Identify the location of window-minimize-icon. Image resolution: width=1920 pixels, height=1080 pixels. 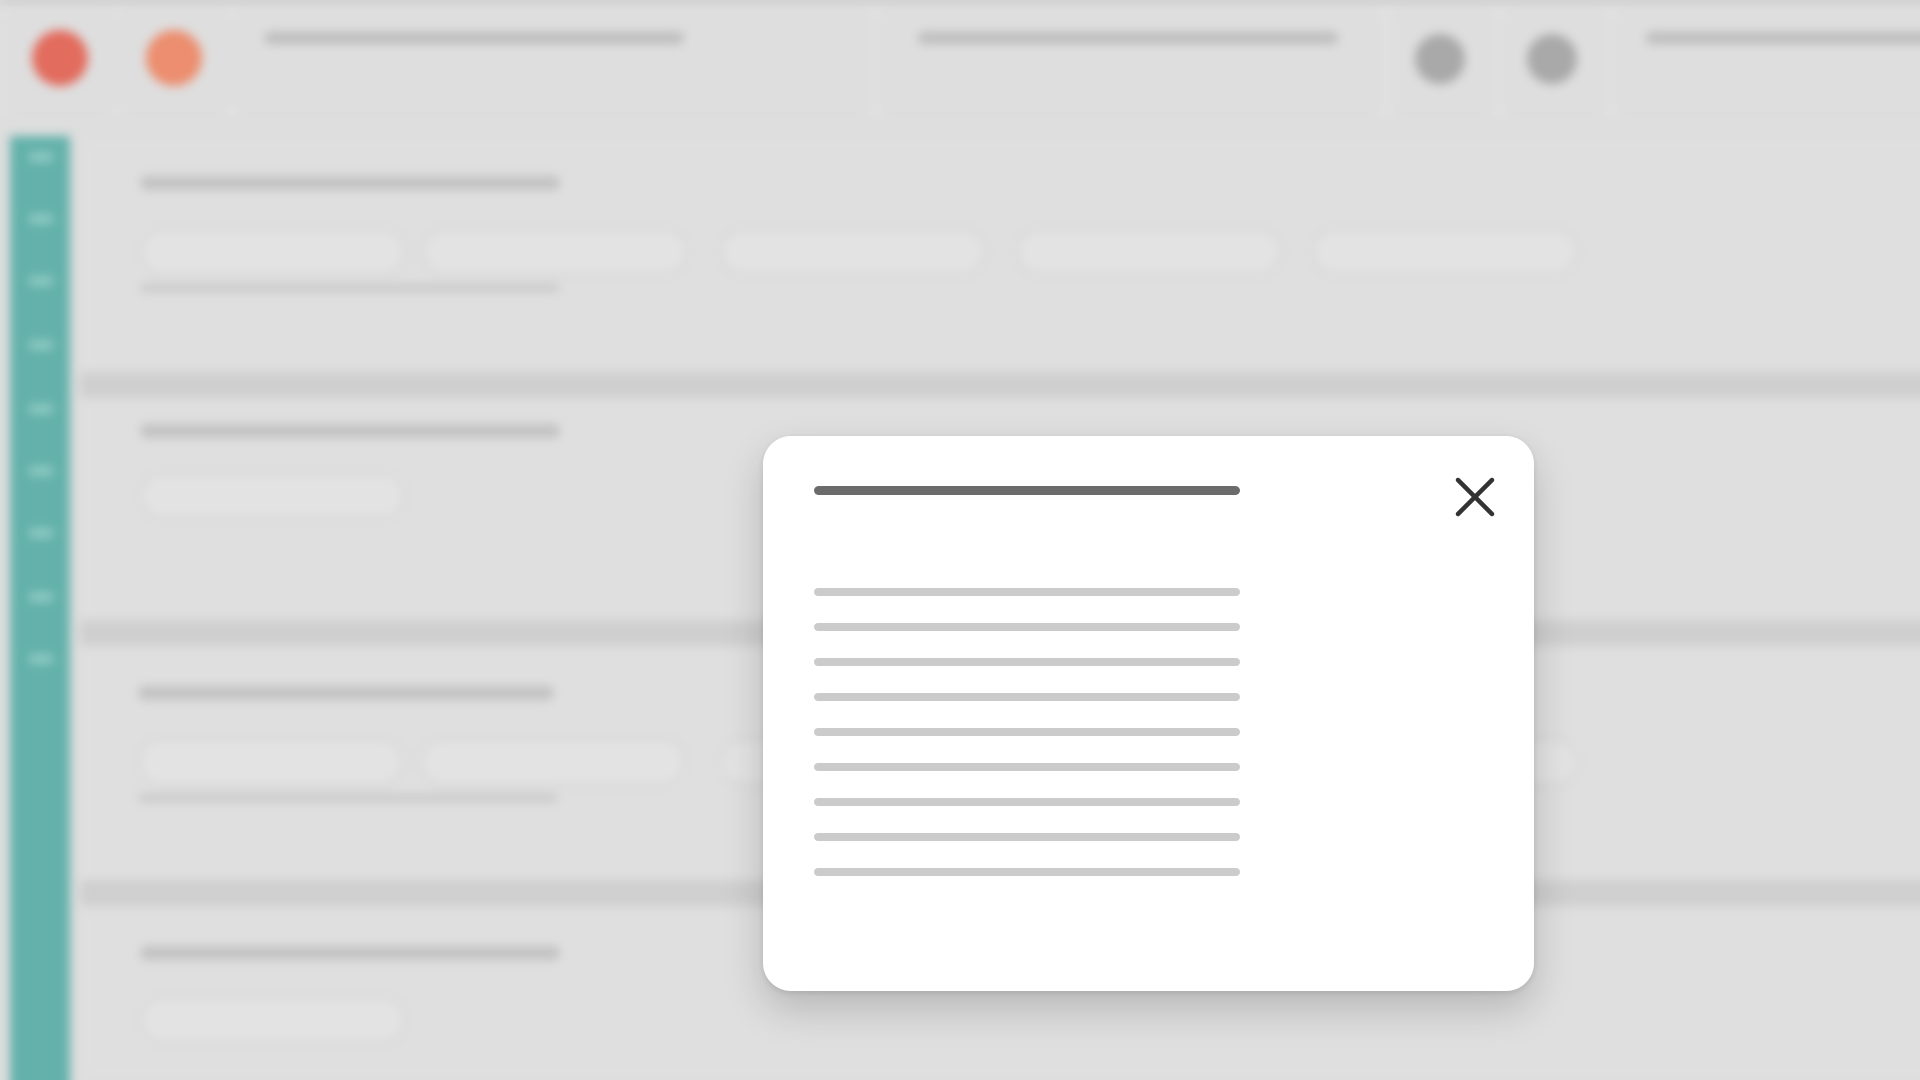
(174, 58).